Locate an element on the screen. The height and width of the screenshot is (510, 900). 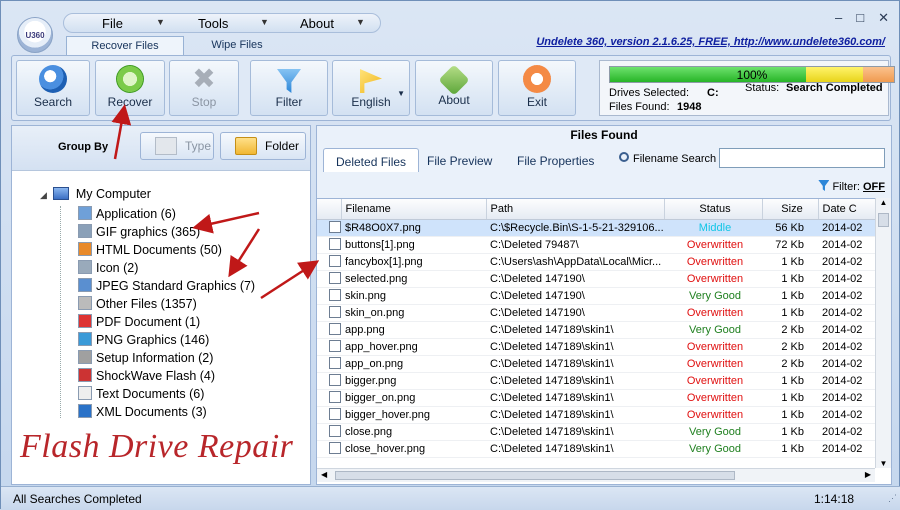
tree-item: GIF graphics (365) is located at coordinates (139, 233).